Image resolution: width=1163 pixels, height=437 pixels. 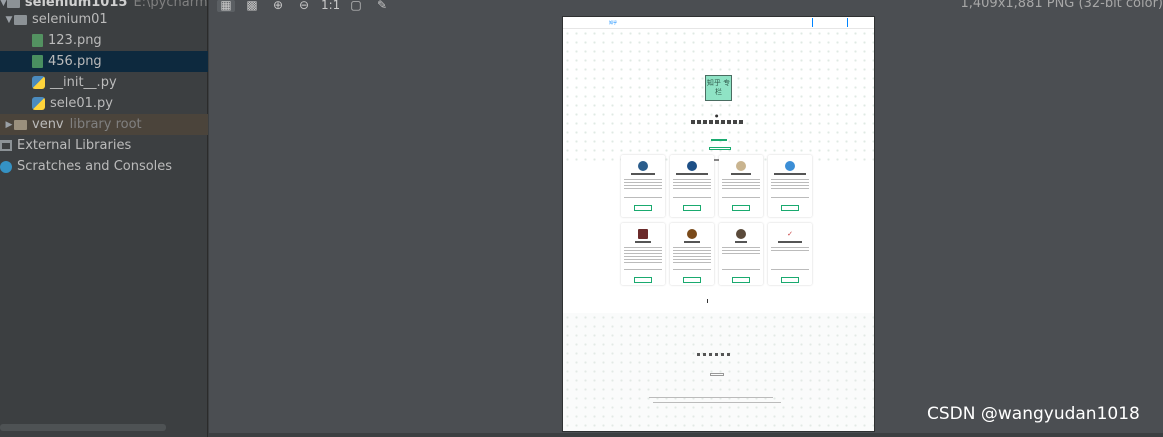 What do you see at coordinates (330, 6) in the screenshot?
I see `actual-size-icon: 1:1` at bounding box center [330, 6].